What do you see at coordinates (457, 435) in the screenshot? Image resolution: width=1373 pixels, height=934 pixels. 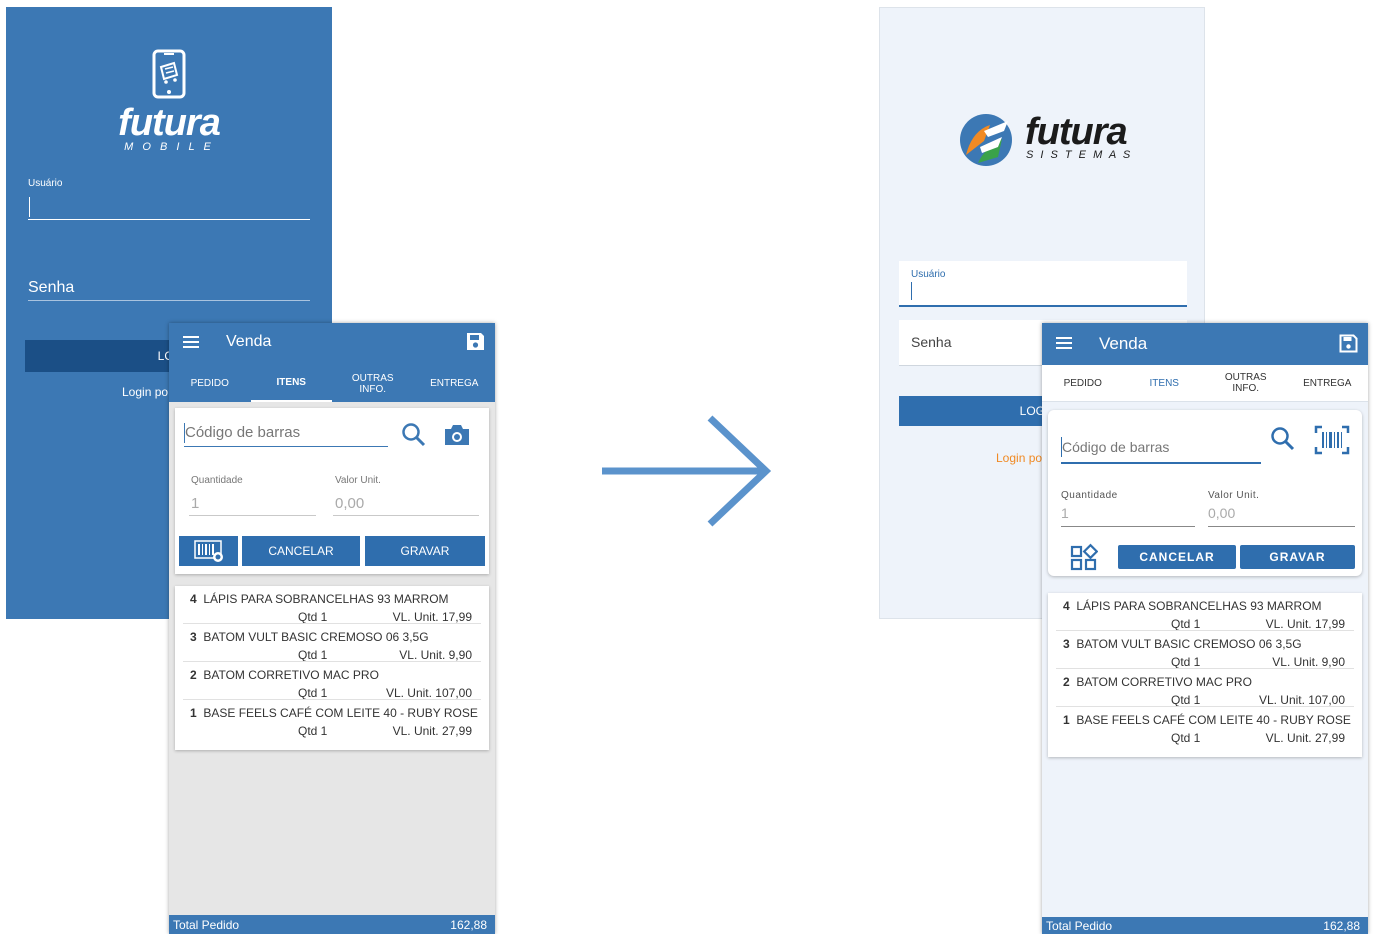 I see `camera-icon` at bounding box center [457, 435].